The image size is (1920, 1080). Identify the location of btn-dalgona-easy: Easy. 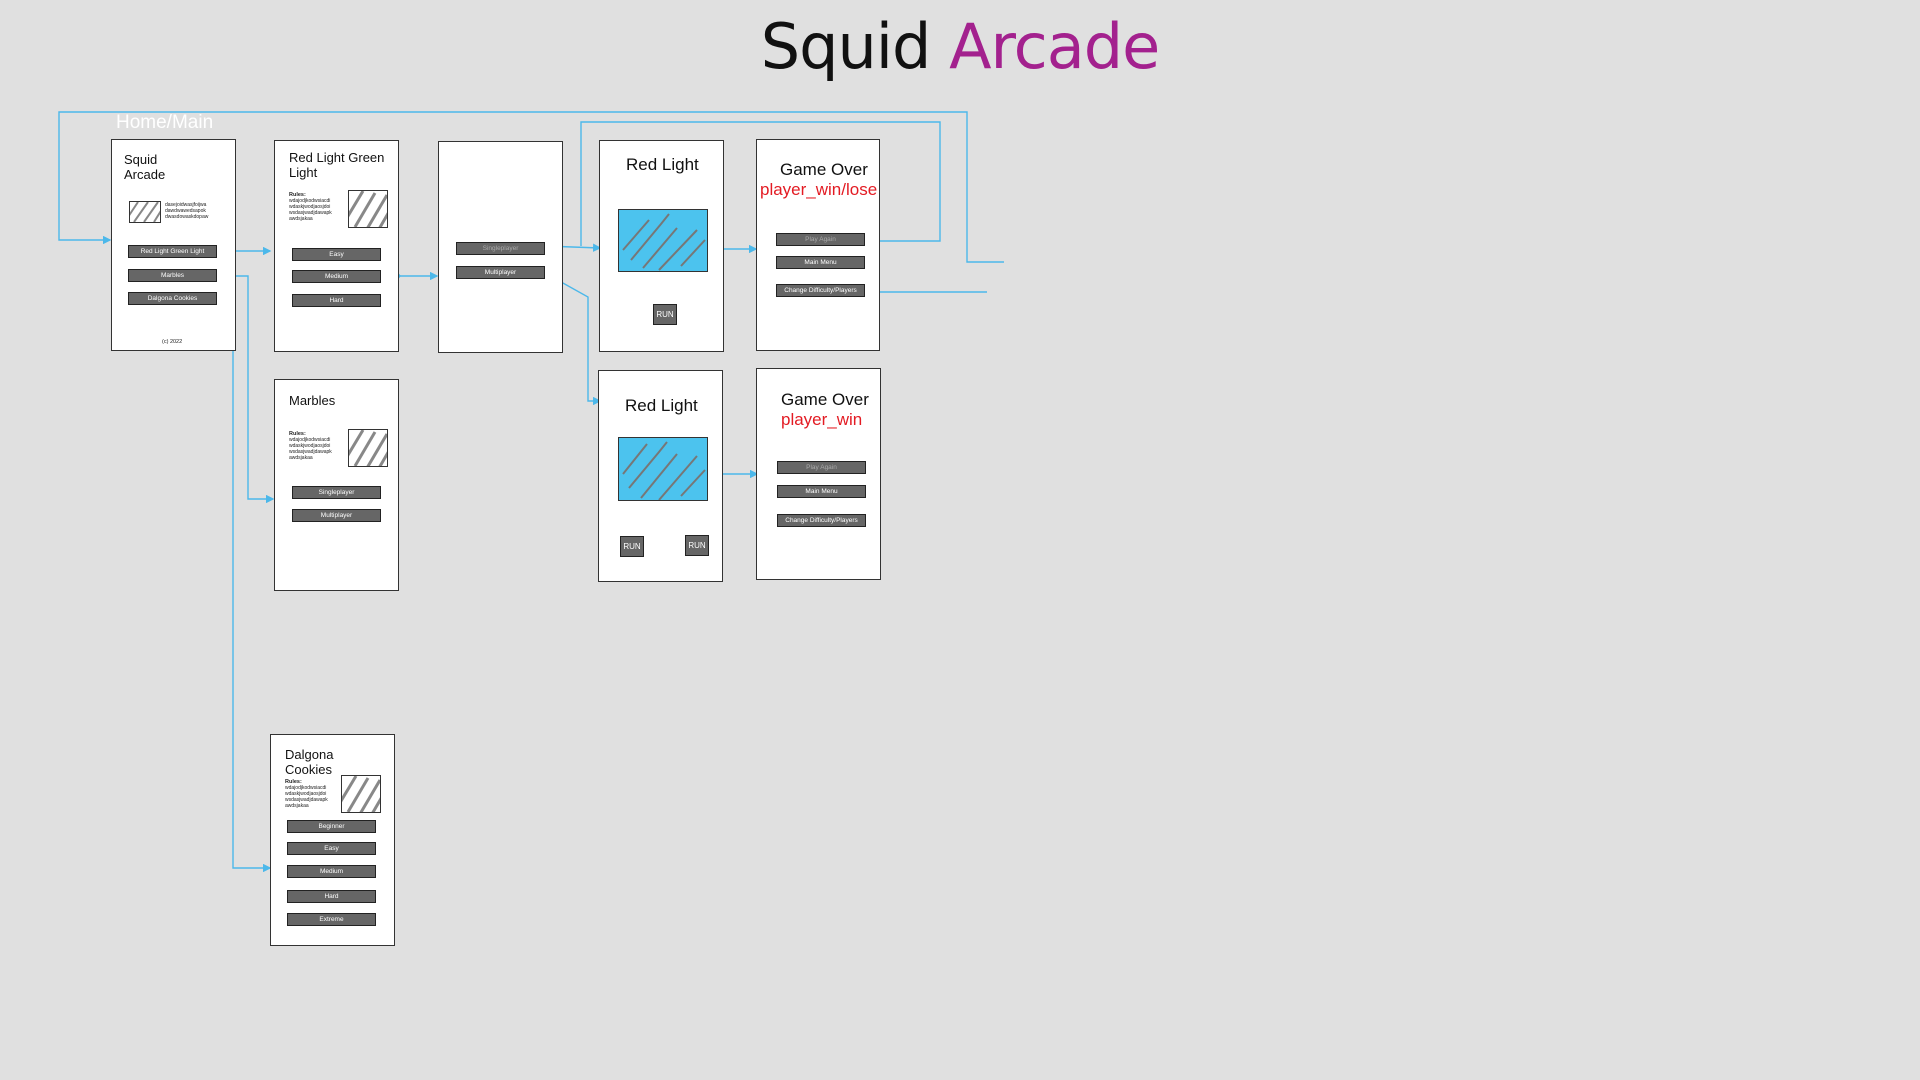
(331, 848).